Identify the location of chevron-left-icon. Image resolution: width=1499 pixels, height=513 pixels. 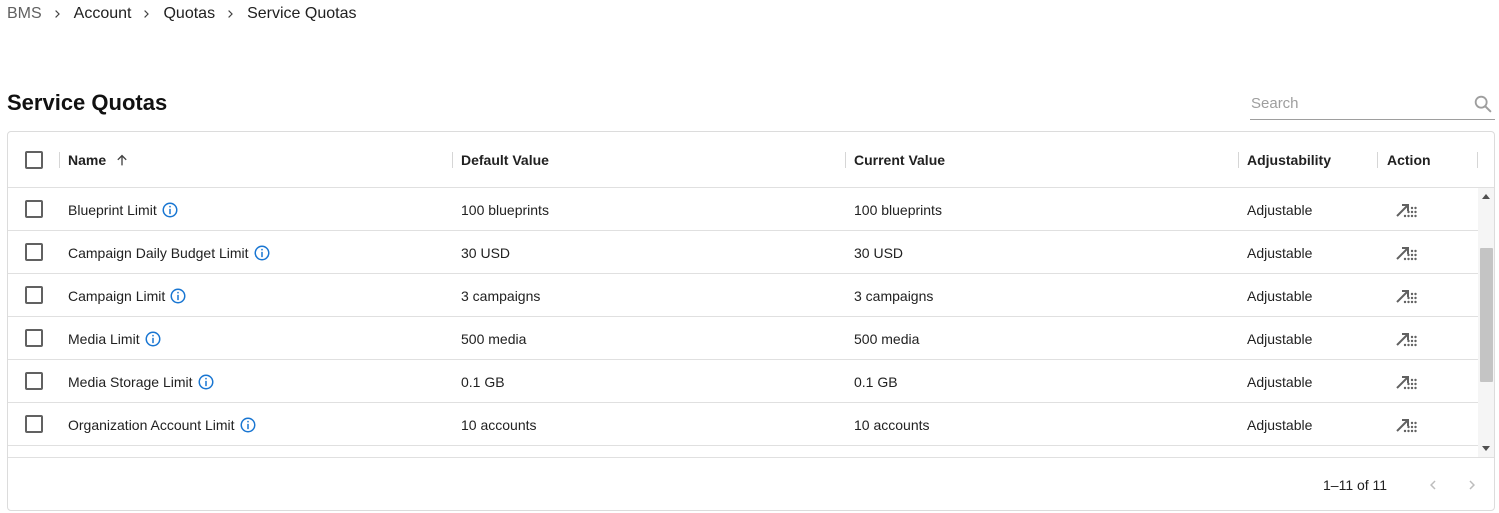
(1433, 485).